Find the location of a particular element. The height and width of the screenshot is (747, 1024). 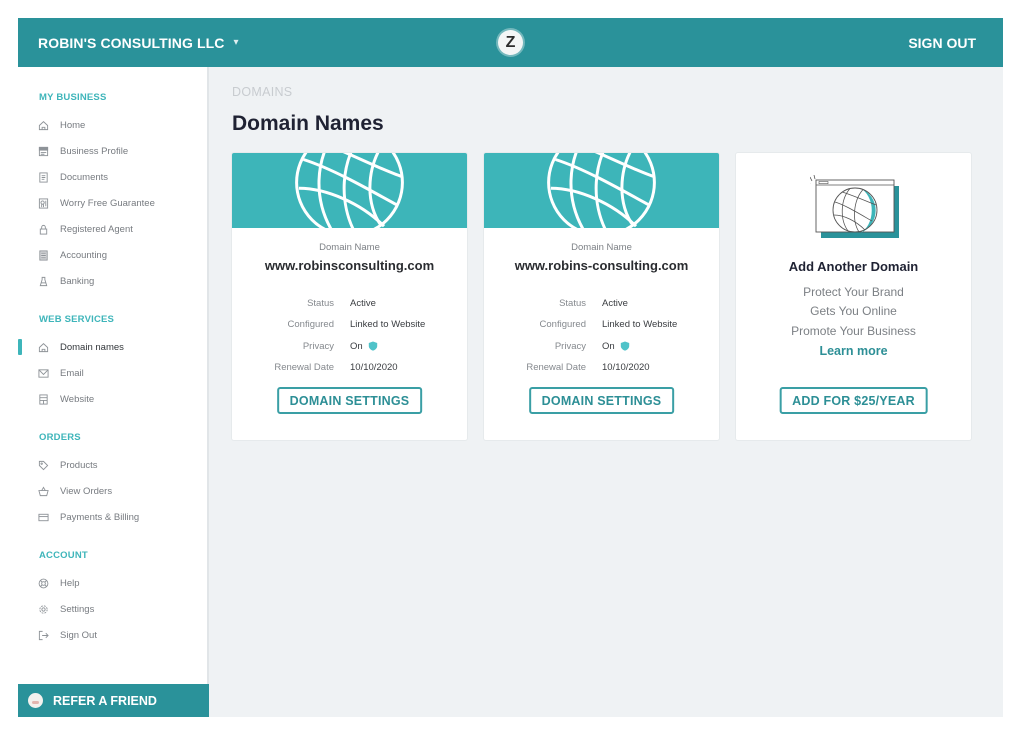

sidebar-item-label: Home is located at coordinates (73, 125).